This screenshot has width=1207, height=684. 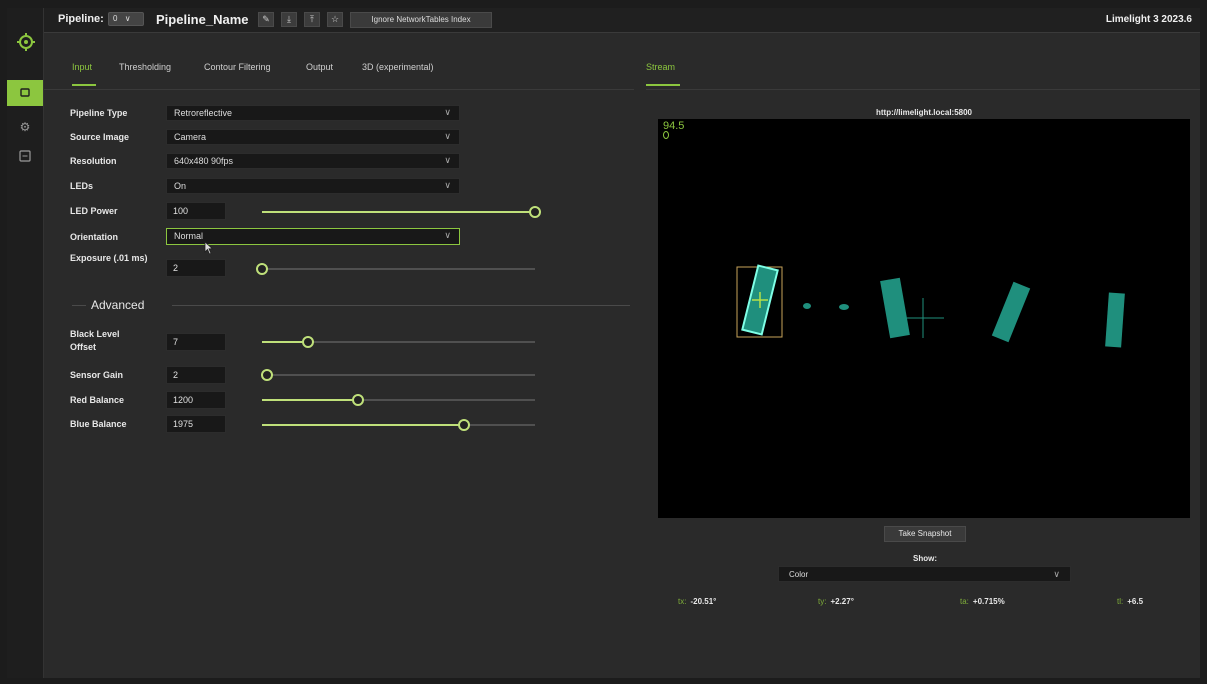 What do you see at coordinates (313, 137) in the screenshot?
I see `source-image-select: Camera ∨` at bounding box center [313, 137].